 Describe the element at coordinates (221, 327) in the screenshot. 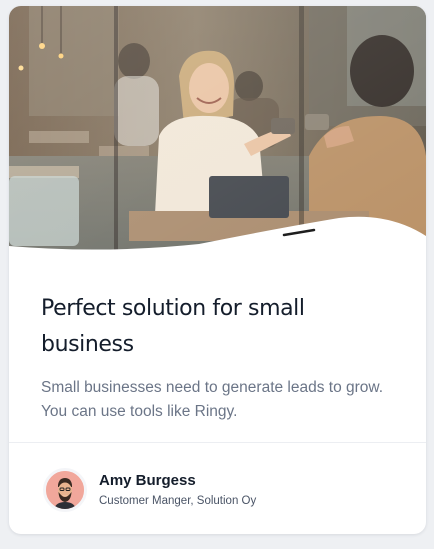

I see `card-title: Perfect solution for small business` at that location.